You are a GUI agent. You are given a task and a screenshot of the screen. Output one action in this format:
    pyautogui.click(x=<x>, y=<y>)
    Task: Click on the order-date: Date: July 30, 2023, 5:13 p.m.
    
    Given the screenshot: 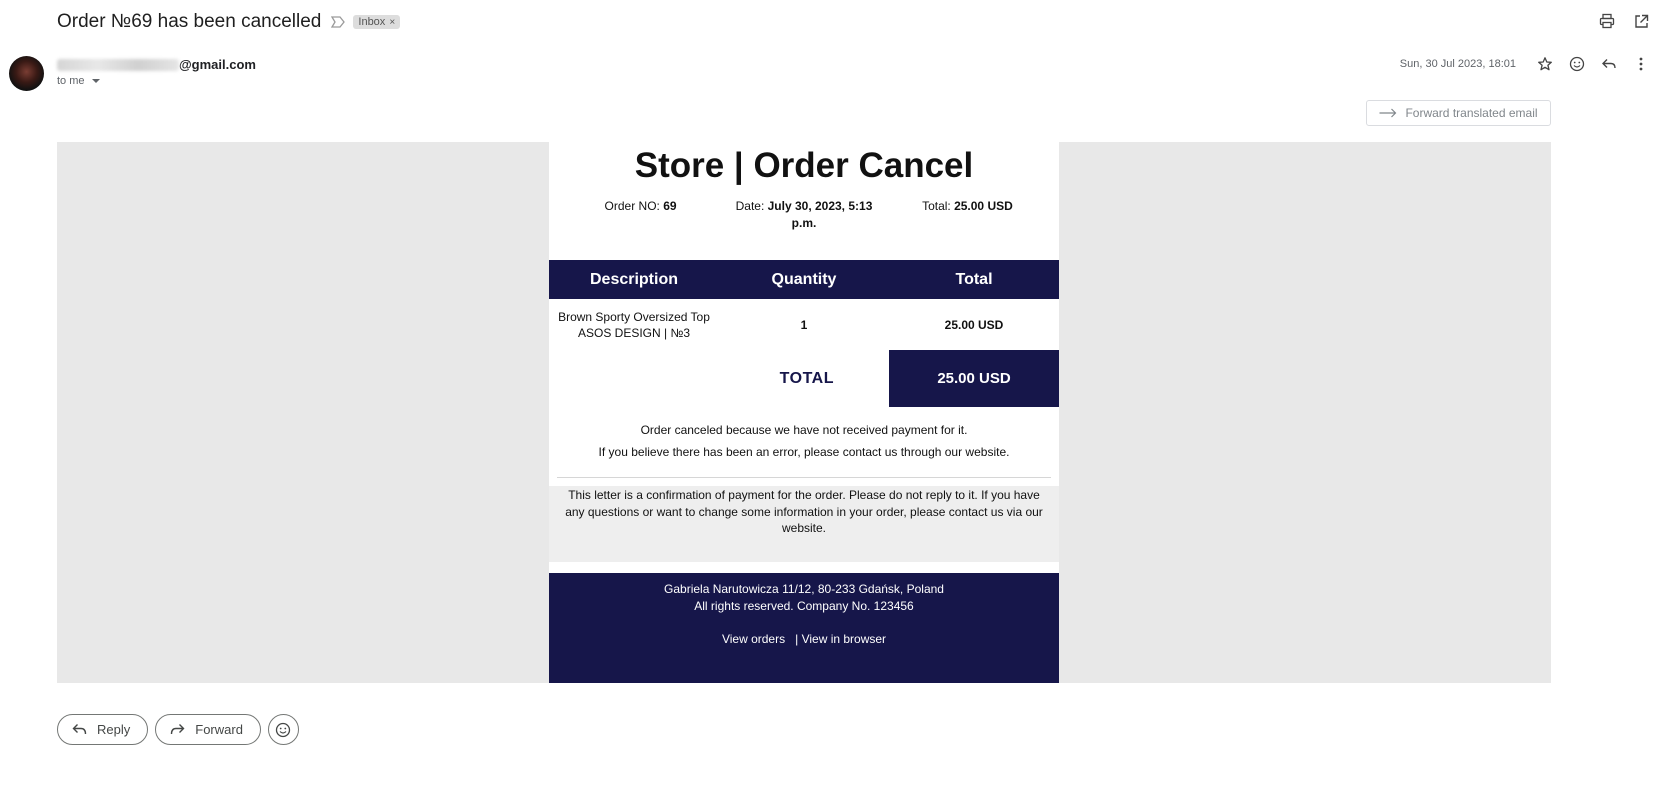 What is the action you would take?
    pyautogui.click(x=803, y=215)
    